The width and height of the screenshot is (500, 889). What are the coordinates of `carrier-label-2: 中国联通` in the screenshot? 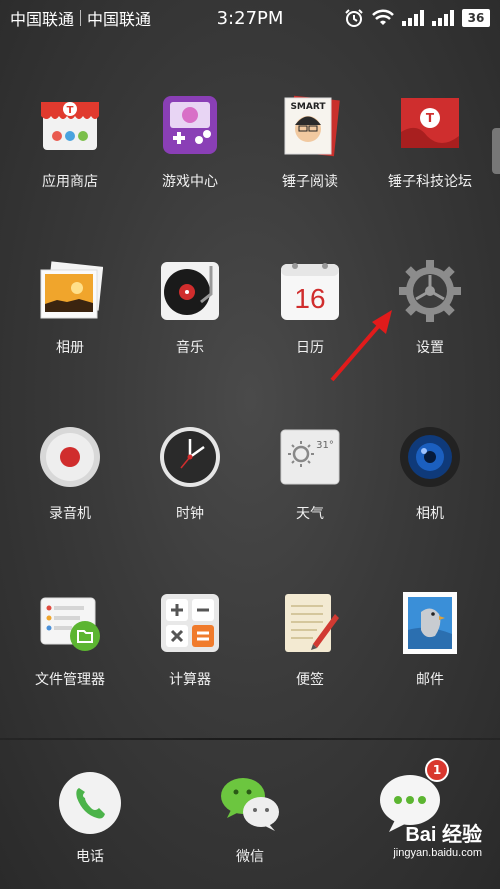 It's located at (119, 19).